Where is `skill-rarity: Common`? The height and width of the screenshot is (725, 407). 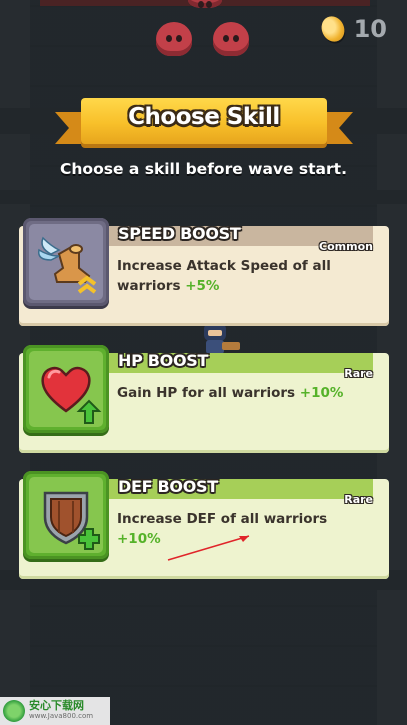
skill-rarity: Common is located at coordinates (346, 246).